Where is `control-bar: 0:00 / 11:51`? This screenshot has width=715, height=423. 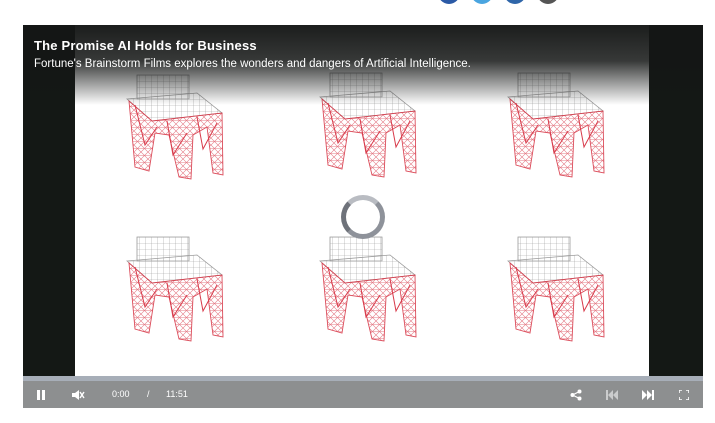 control-bar: 0:00 / 11:51 is located at coordinates (363, 394).